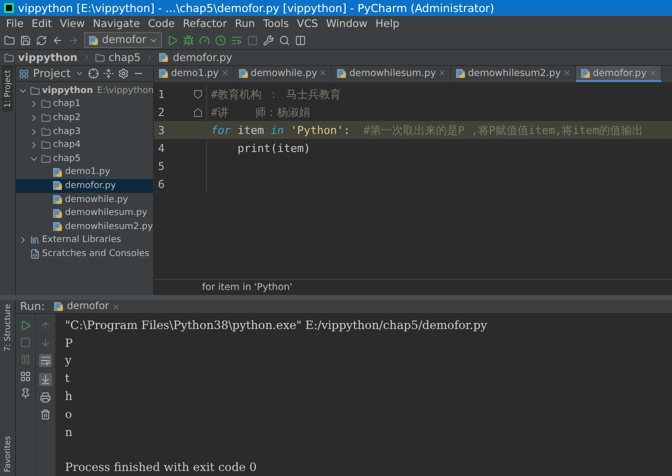 The height and width of the screenshot is (476, 672). What do you see at coordinates (276, 24) in the screenshot?
I see `menu-item: Tools` at bounding box center [276, 24].